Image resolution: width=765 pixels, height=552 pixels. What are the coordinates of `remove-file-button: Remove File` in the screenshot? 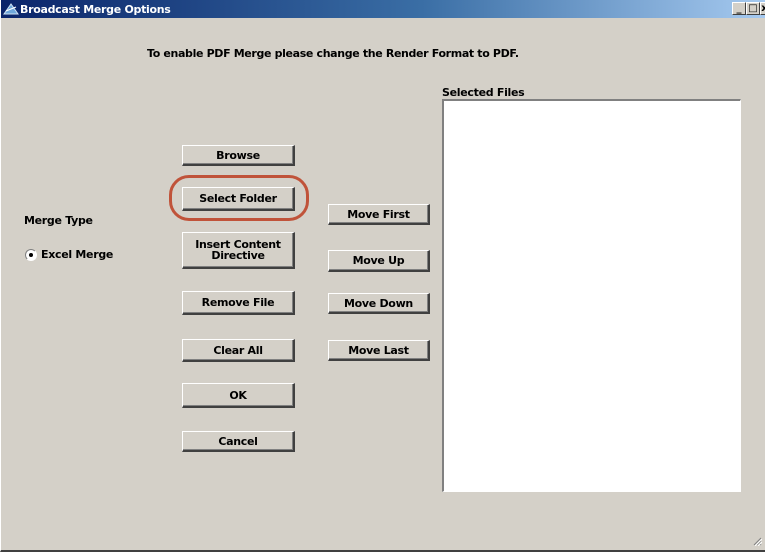 It's located at (238, 303).